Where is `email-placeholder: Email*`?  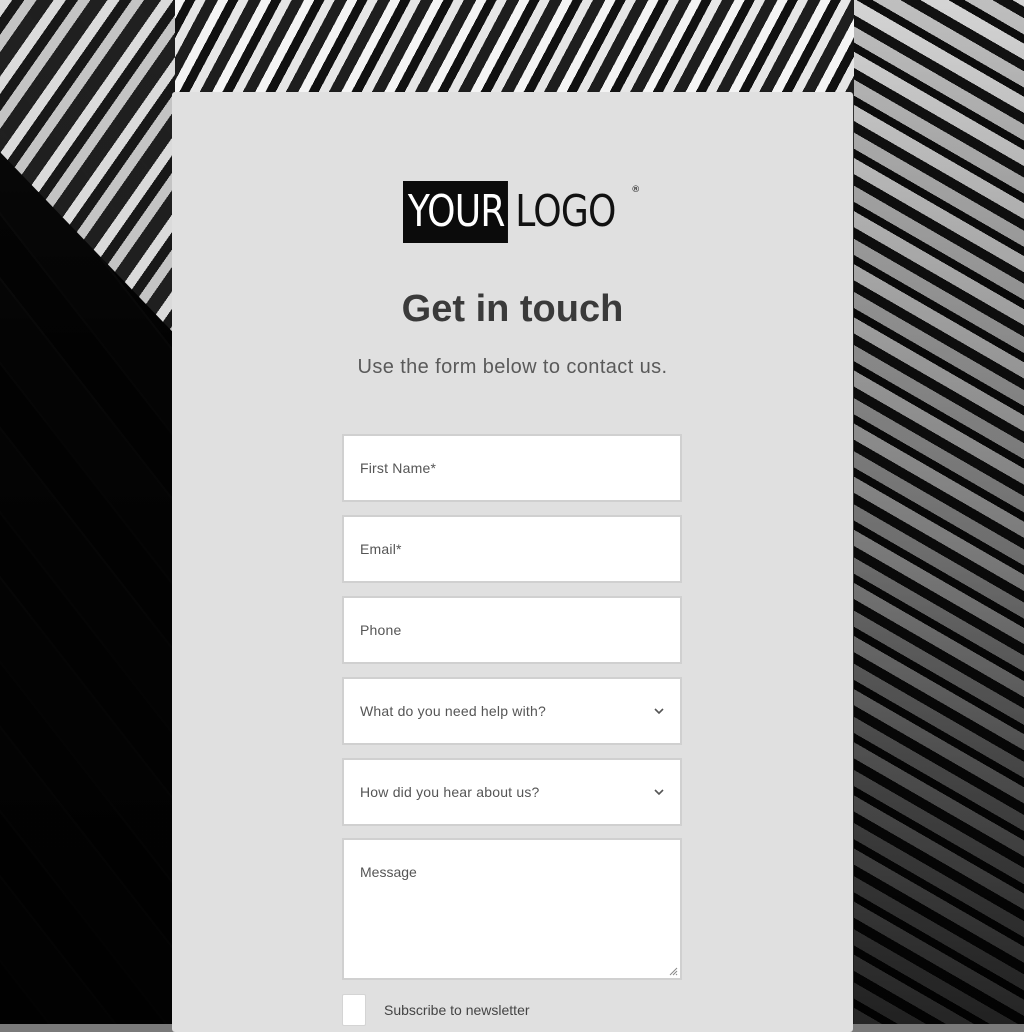 email-placeholder: Email* is located at coordinates (381, 549).